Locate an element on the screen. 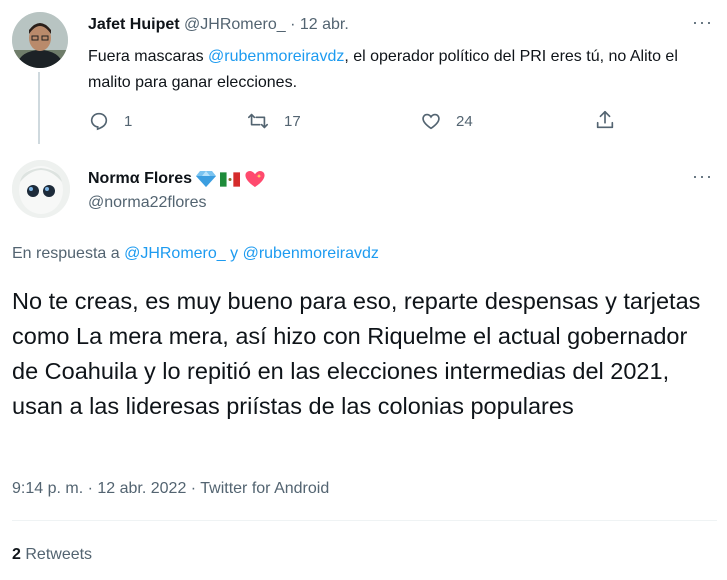  reply-icon is located at coordinates (99, 121).